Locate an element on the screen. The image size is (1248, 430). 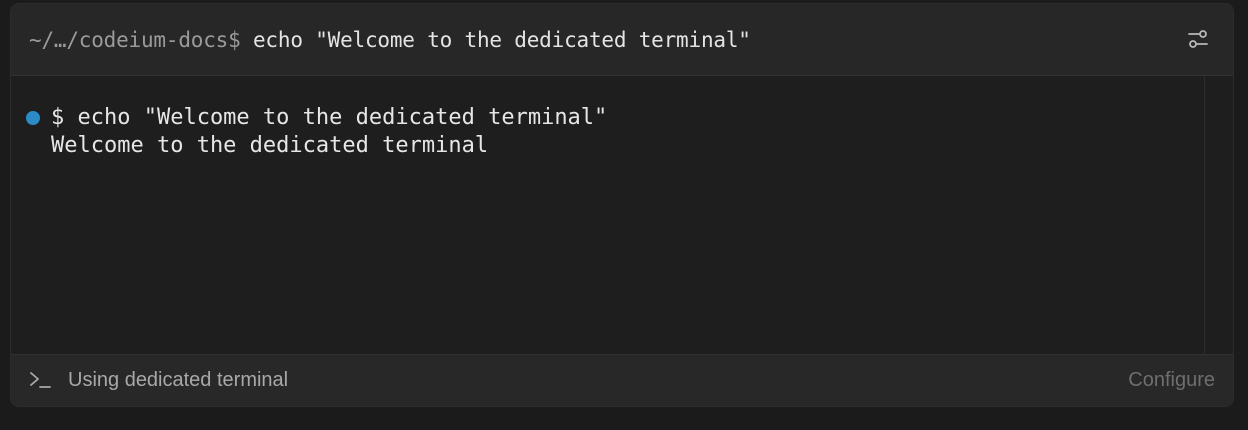
output-line: Welcome to the dedicated terminal is located at coordinates (270, 145).